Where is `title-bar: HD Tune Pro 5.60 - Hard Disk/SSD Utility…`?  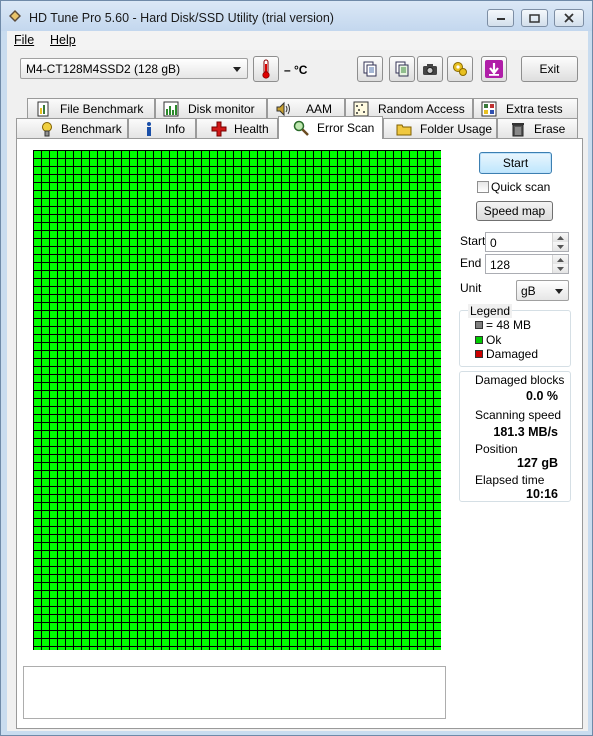 title-bar: HD Tune Pro 5.60 - Hard Disk/SSD Utility… is located at coordinates (296, 16).